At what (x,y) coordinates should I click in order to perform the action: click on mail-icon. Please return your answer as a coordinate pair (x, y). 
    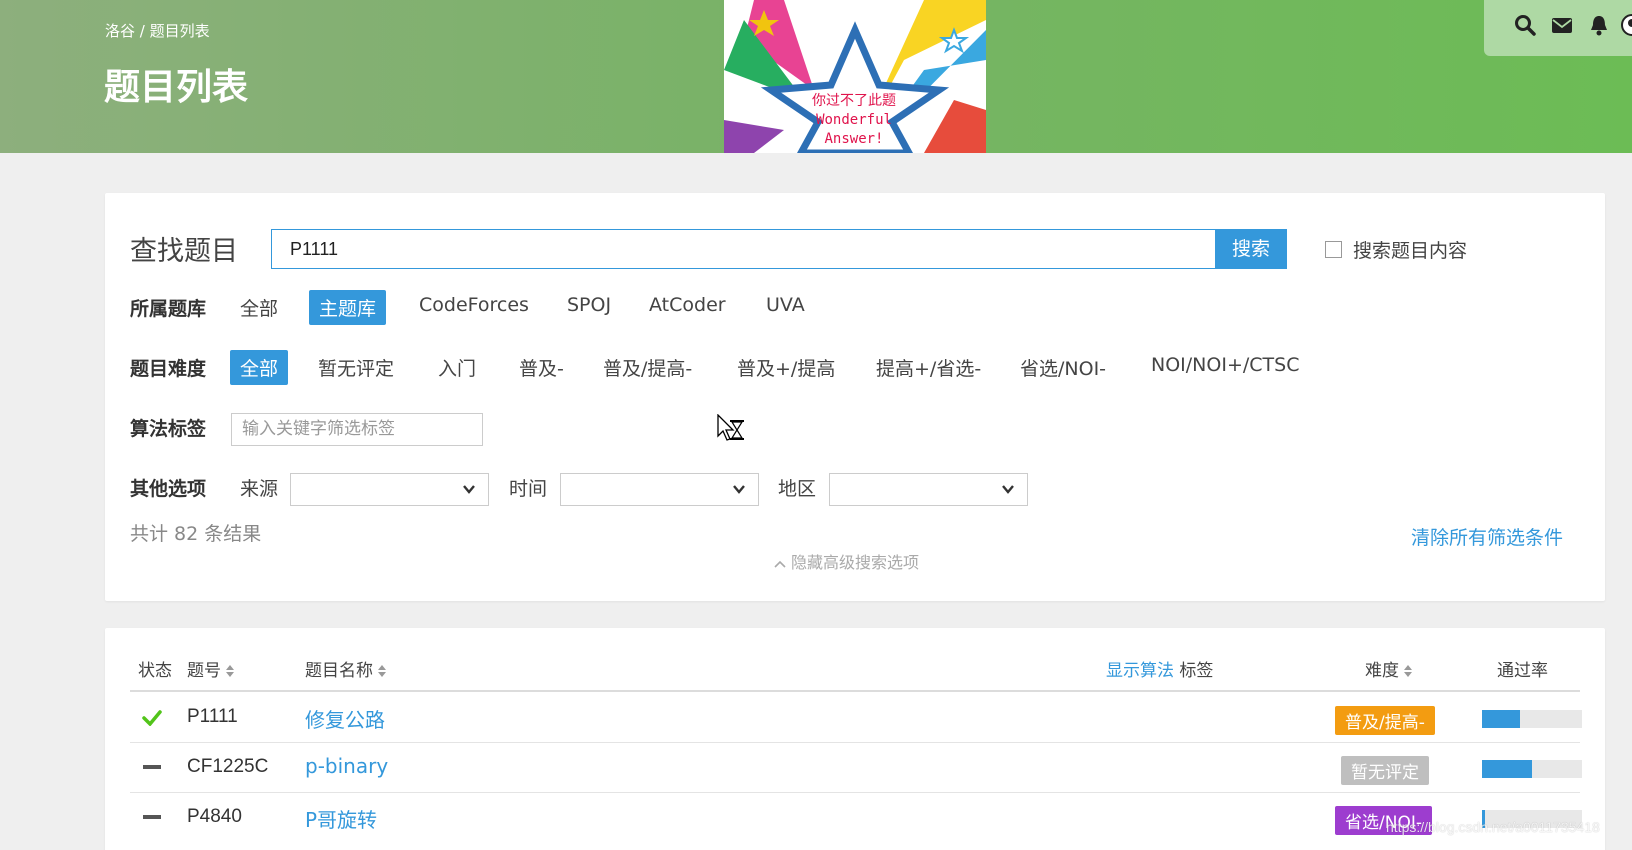
    Looking at the image, I should click on (1562, 25).